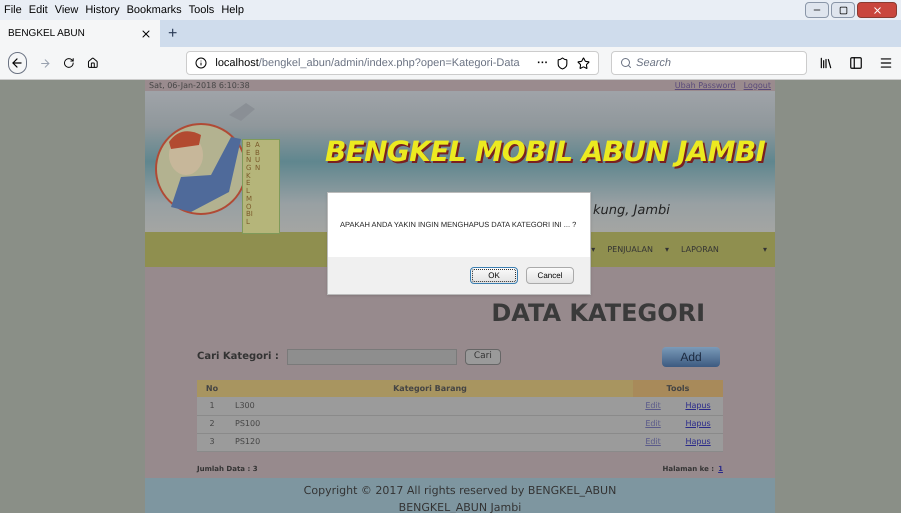 The width and height of the screenshot is (901, 513). What do you see at coordinates (212, 442) in the screenshot?
I see `table-cell: 3` at bounding box center [212, 442].